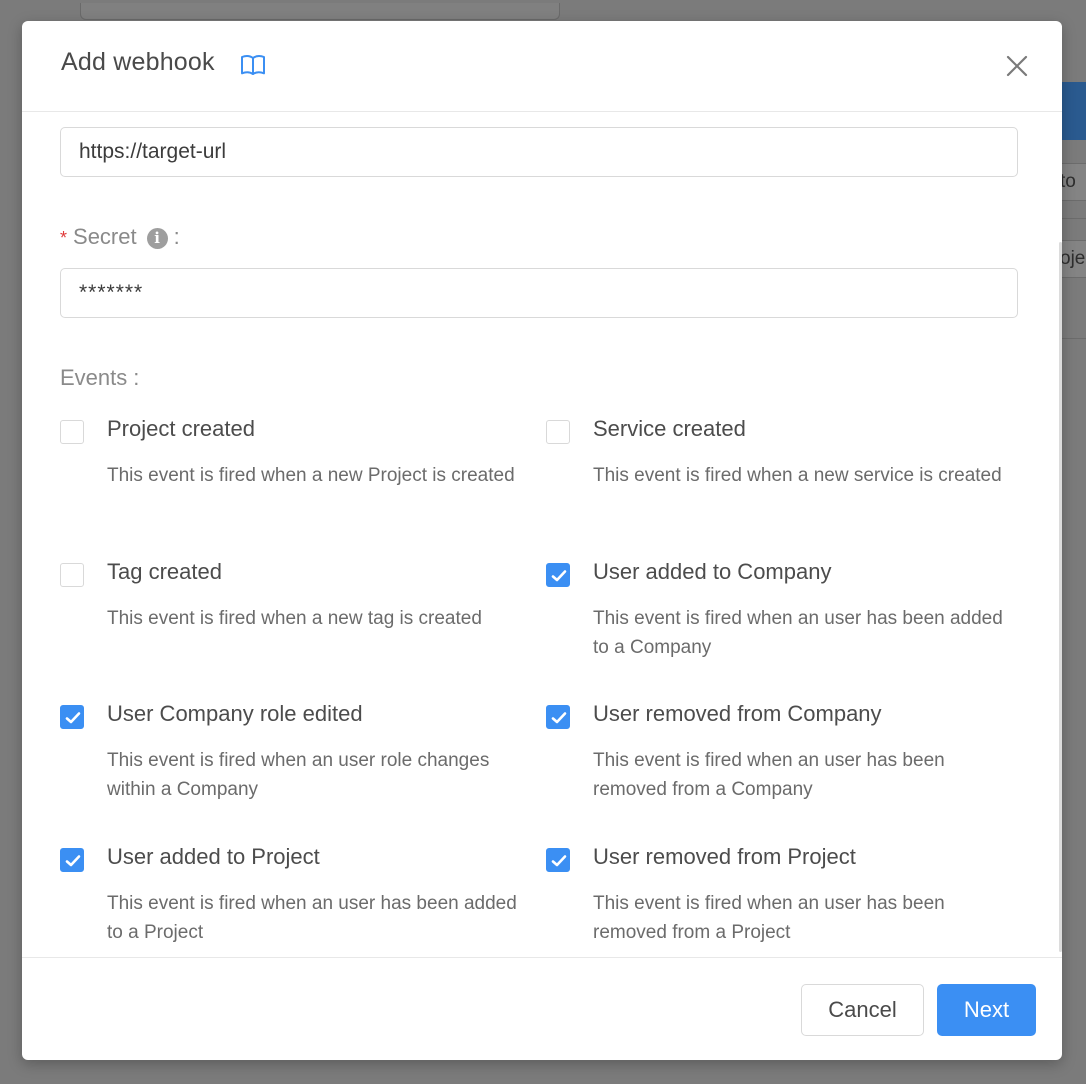 The image size is (1086, 1084). Describe the element at coordinates (164, 572) in the screenshot. I see `event-title: Tag created` at that location.